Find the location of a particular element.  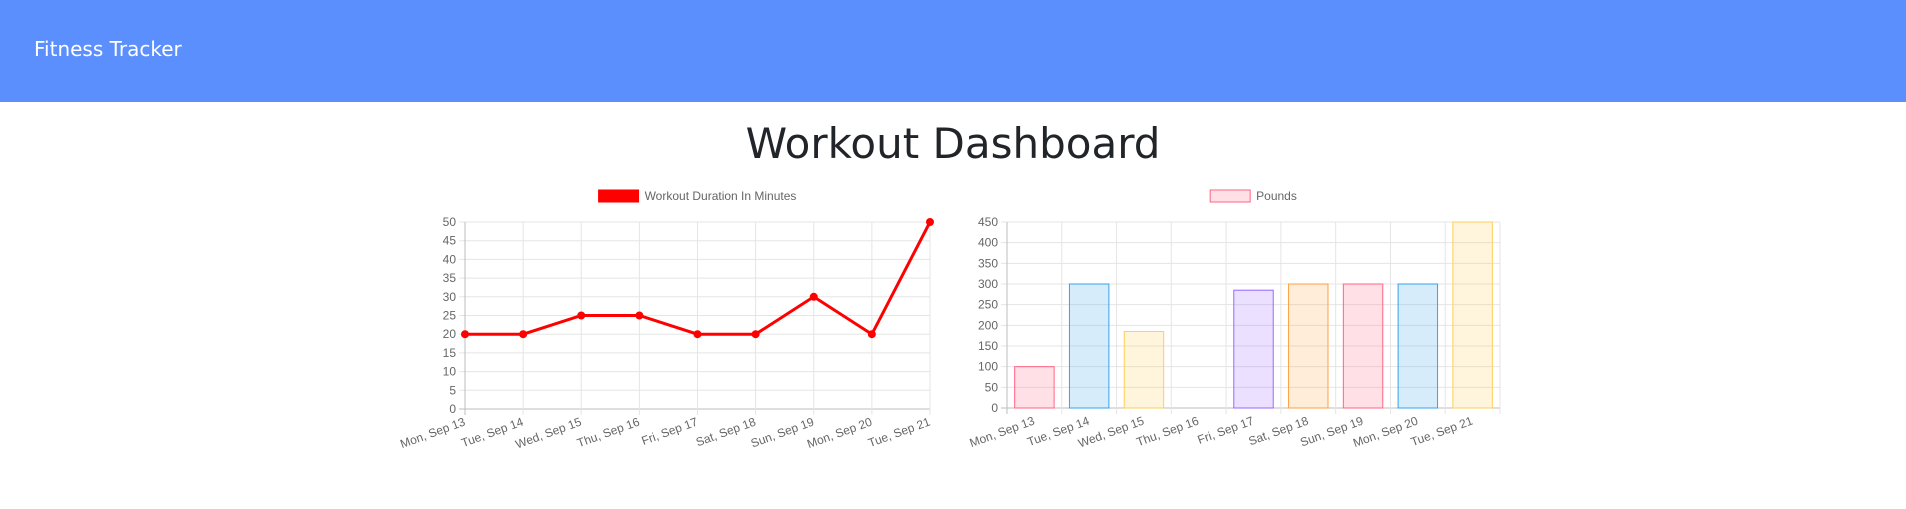

legend-label: Pounds is located at coordinates (1276, 196).